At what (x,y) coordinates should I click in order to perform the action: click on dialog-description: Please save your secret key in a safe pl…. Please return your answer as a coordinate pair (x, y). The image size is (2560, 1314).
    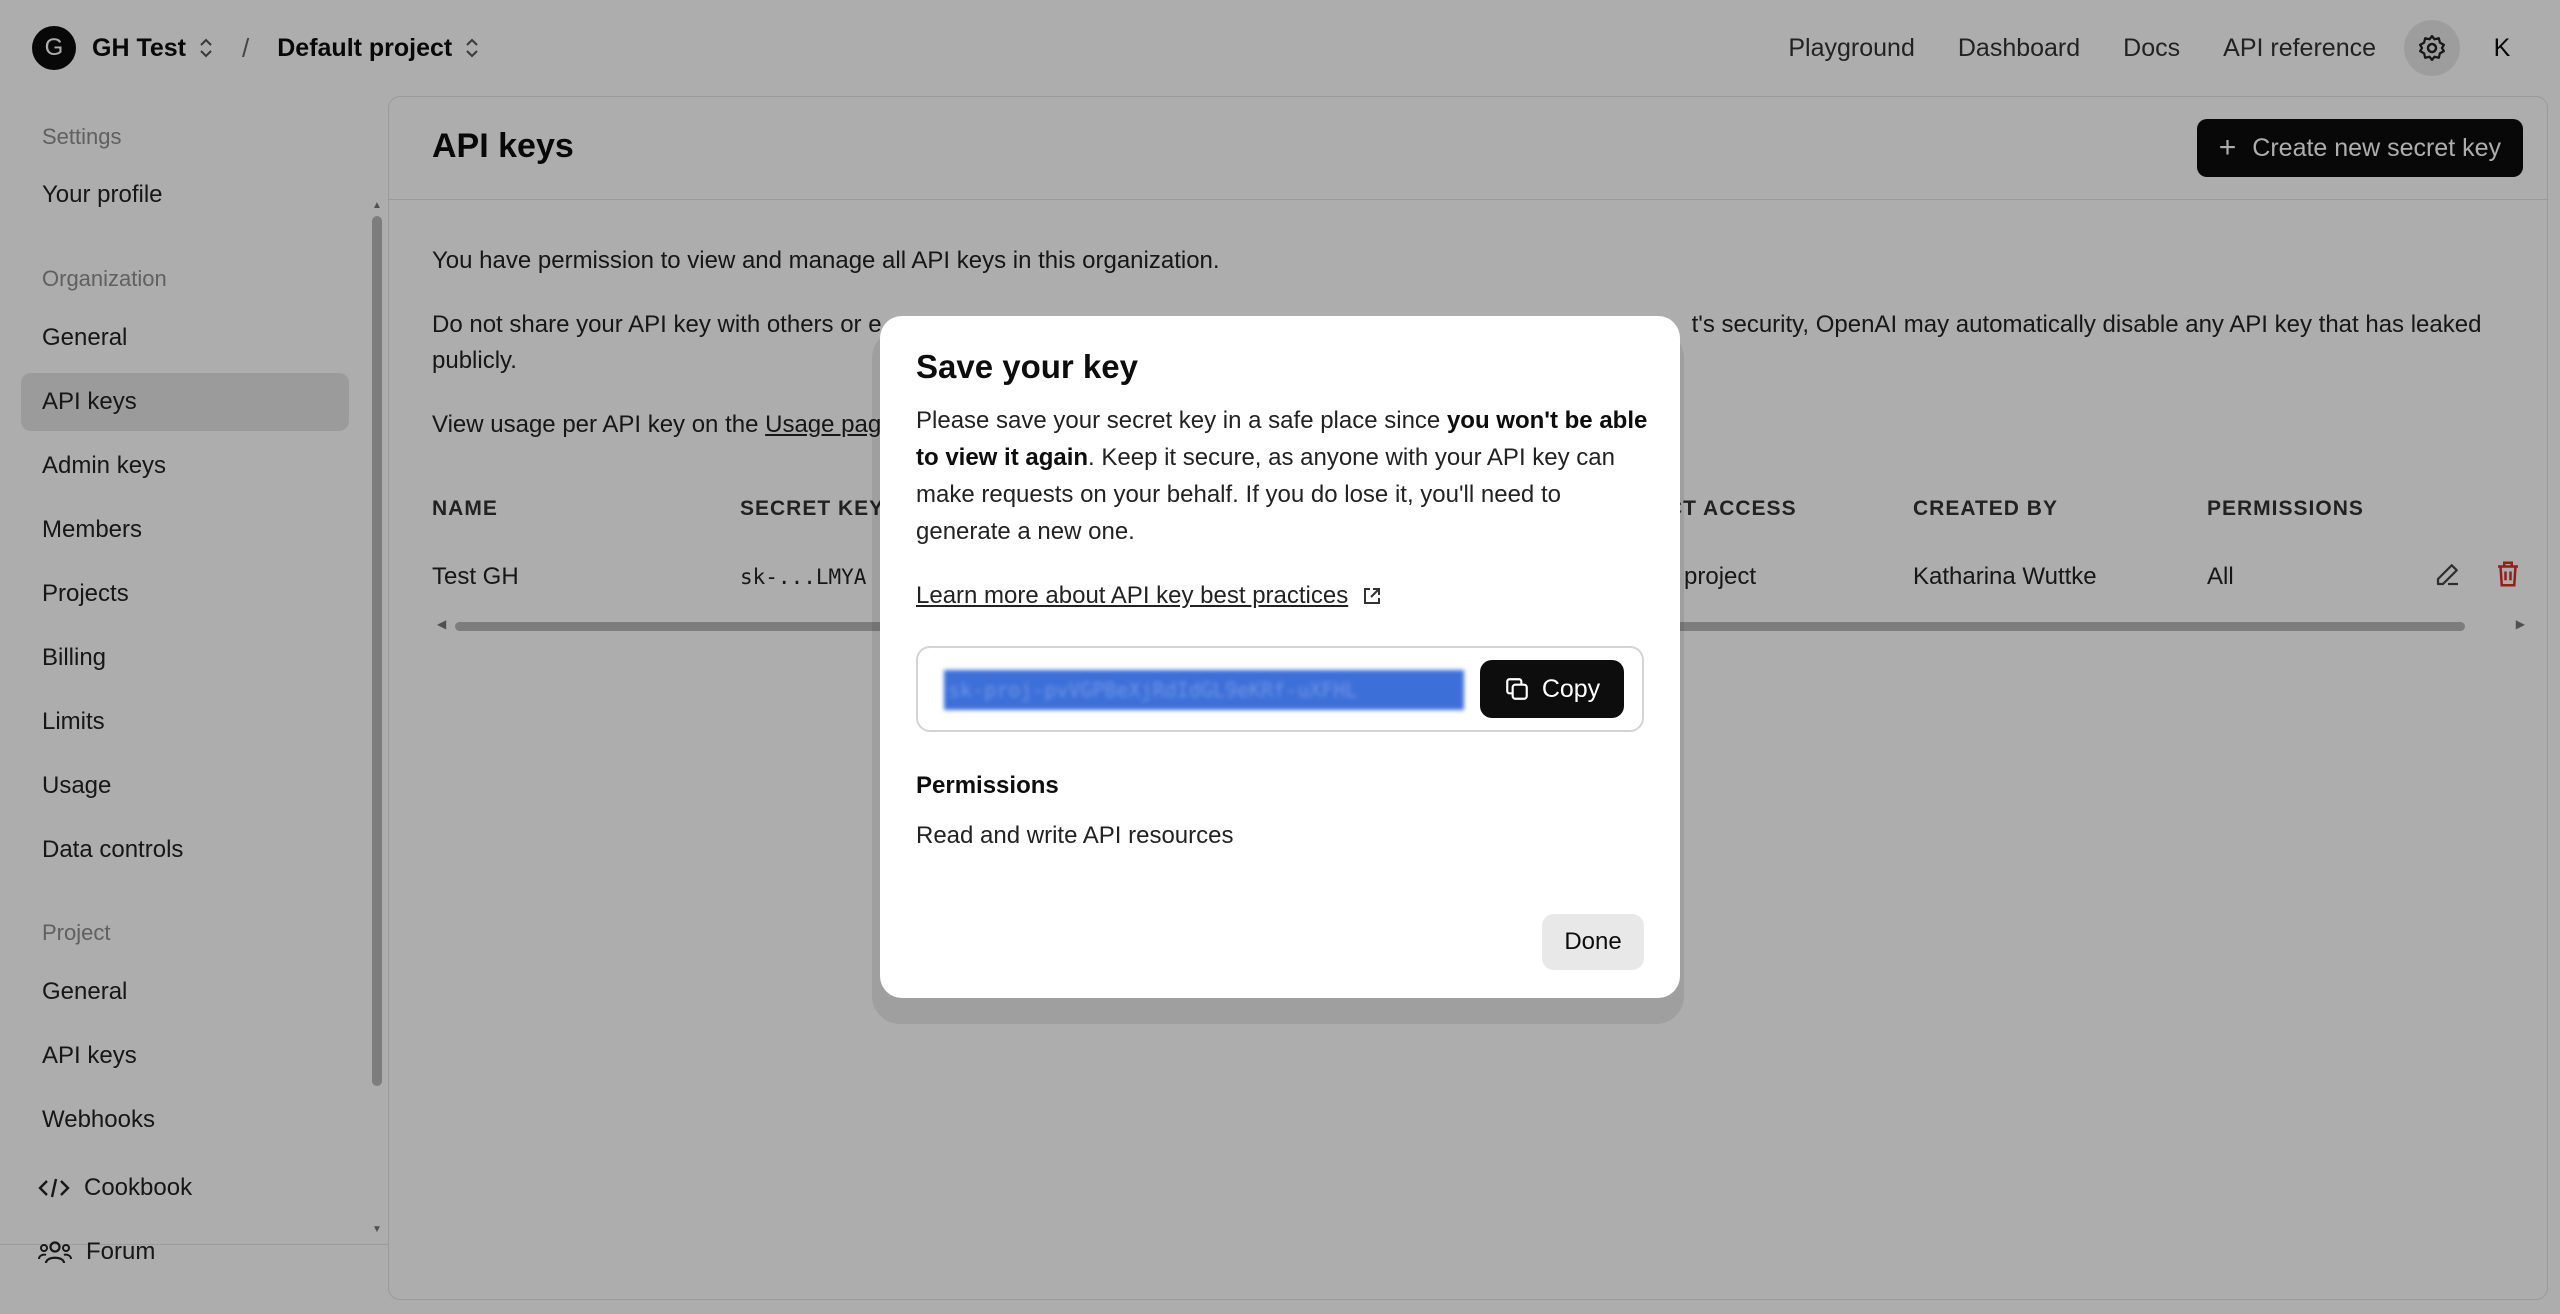
    Looking at the image, I should click on (1284, 476).